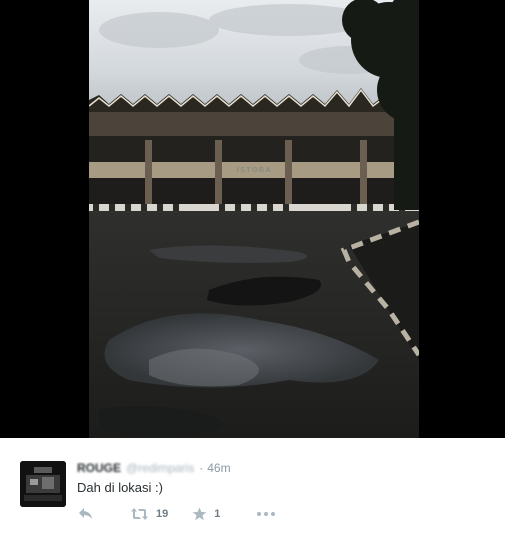 The image size is (505, 540). What do you see at coordinates (99, 468) in the screenshot?
I see `display-name: ROUGE` at bounding box center [99, 468].